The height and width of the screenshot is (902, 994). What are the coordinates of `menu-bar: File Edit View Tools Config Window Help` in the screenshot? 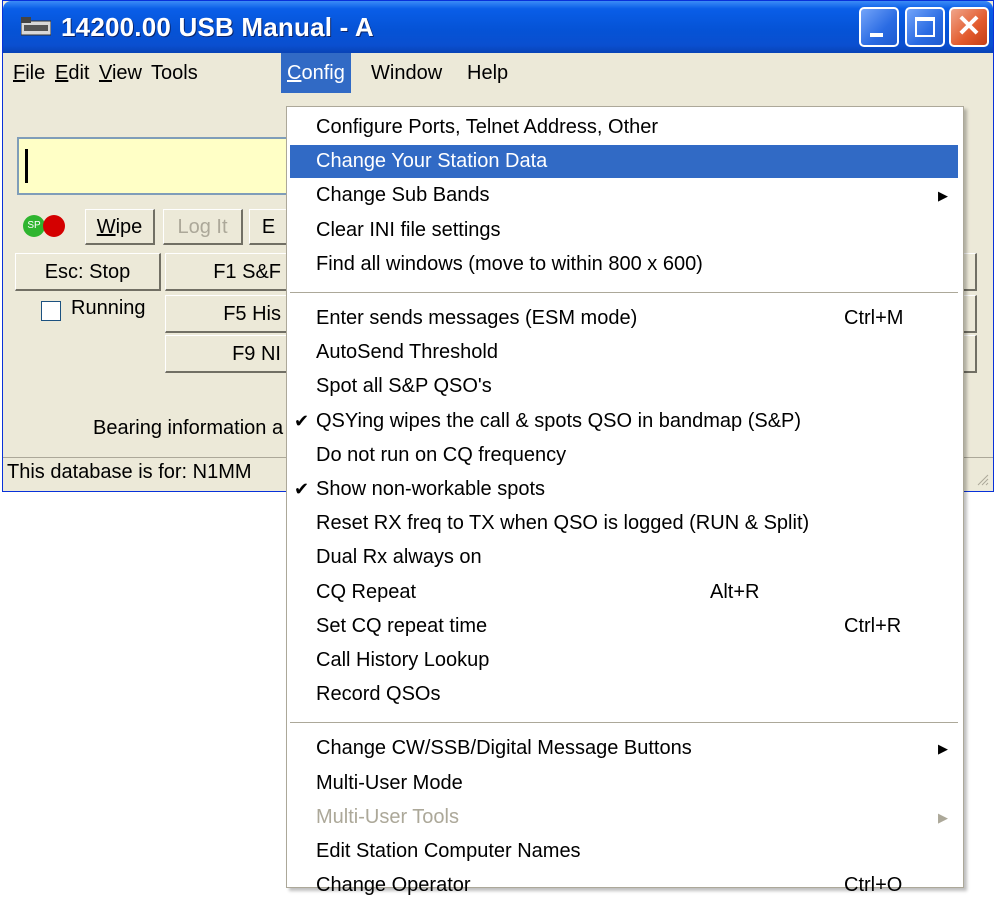 It's located at (498, 73).